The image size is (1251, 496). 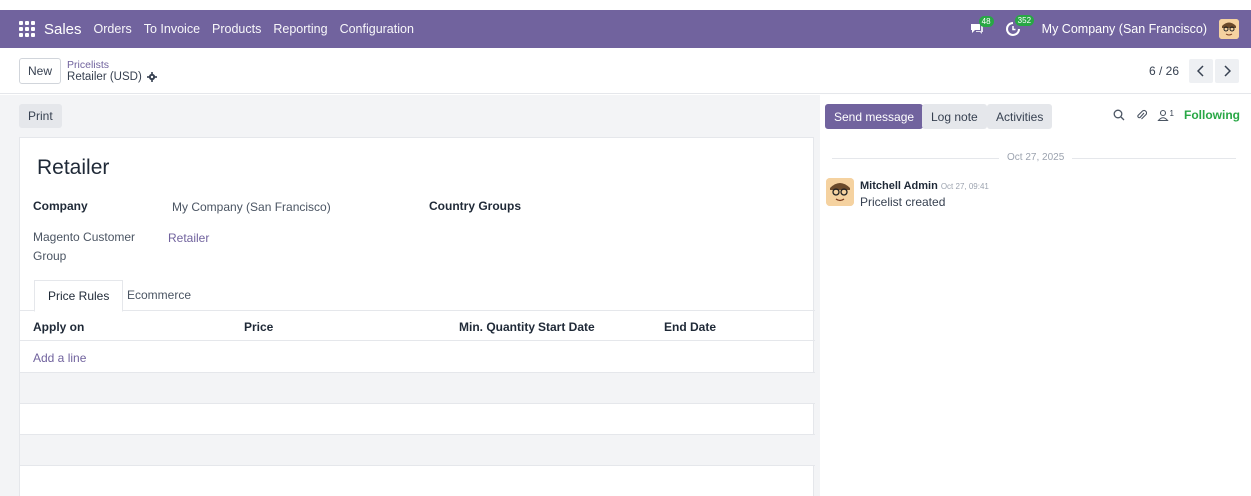 I want to click on gear-icon, so click(x=151, y=76).